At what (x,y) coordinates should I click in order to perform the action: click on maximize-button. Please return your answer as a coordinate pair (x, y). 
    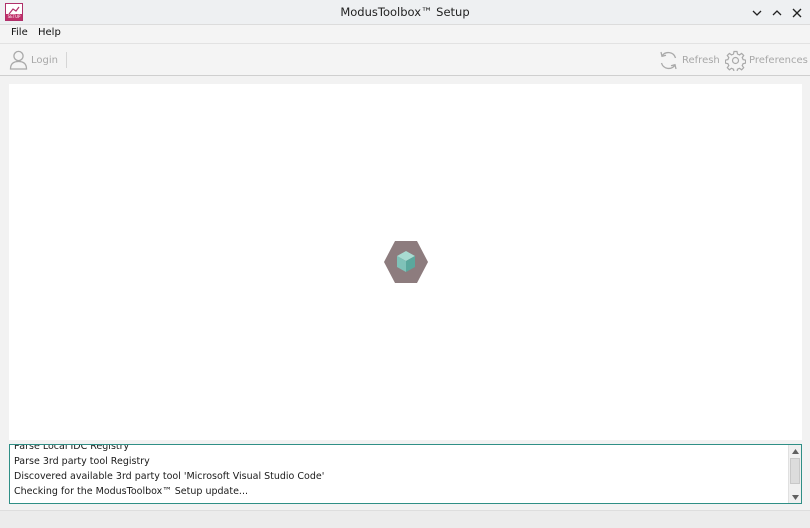
    Looking at the image, I should click on (777, 13).